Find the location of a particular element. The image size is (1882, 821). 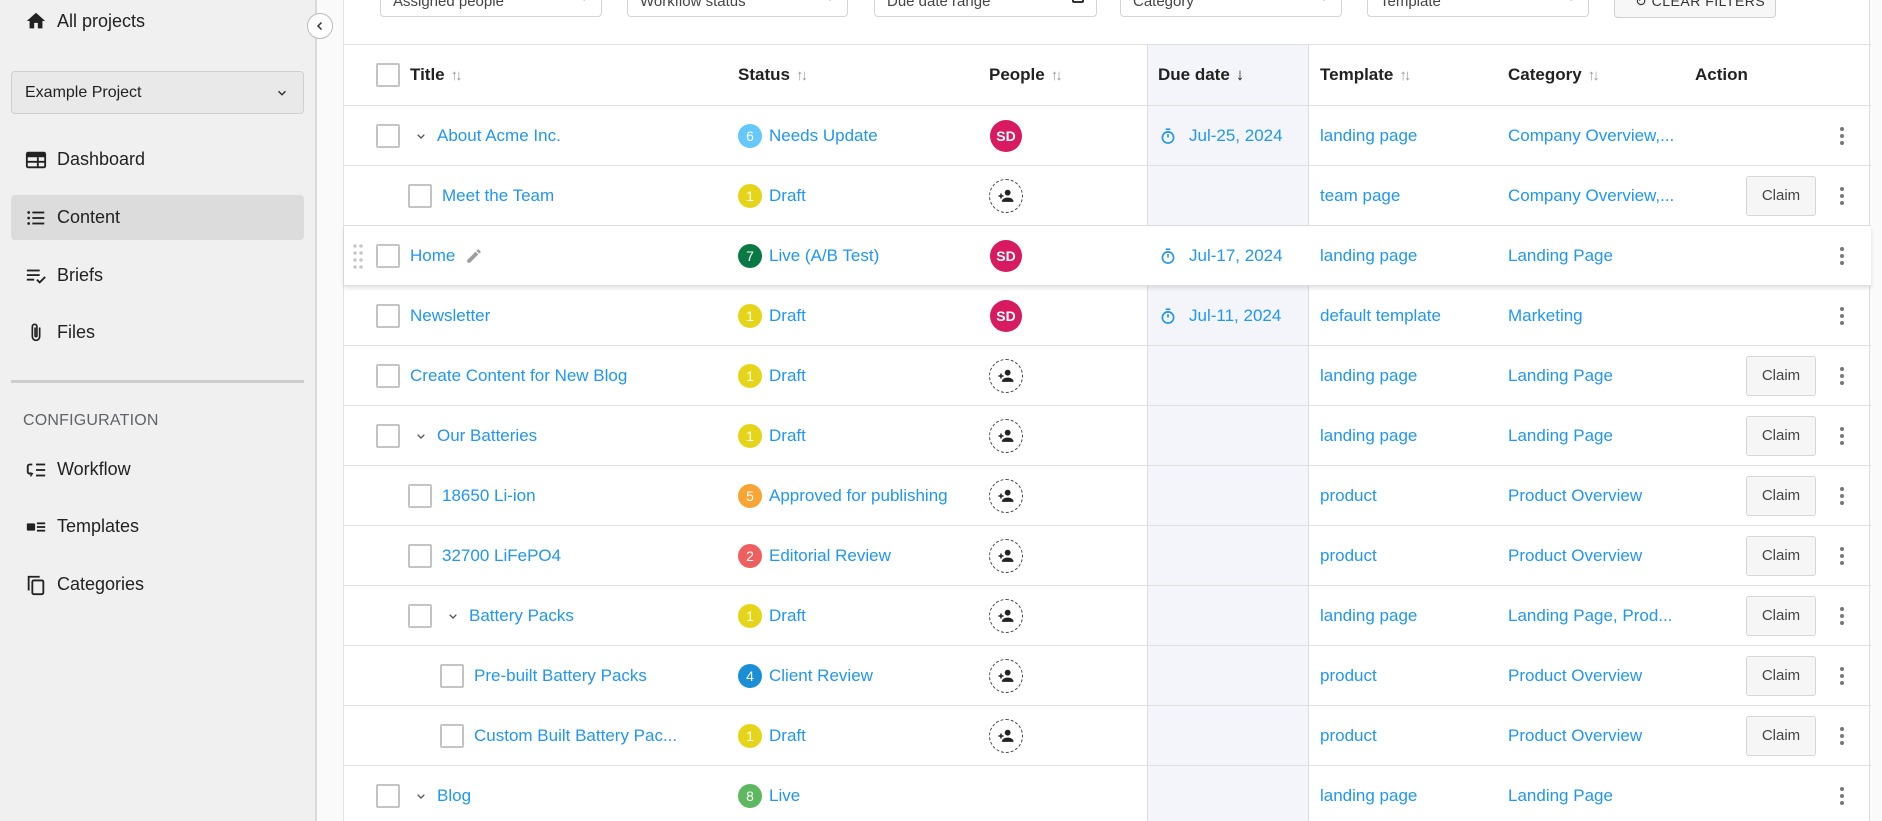

status-header: Status ↑↓ is located at coordinates (773, 75).